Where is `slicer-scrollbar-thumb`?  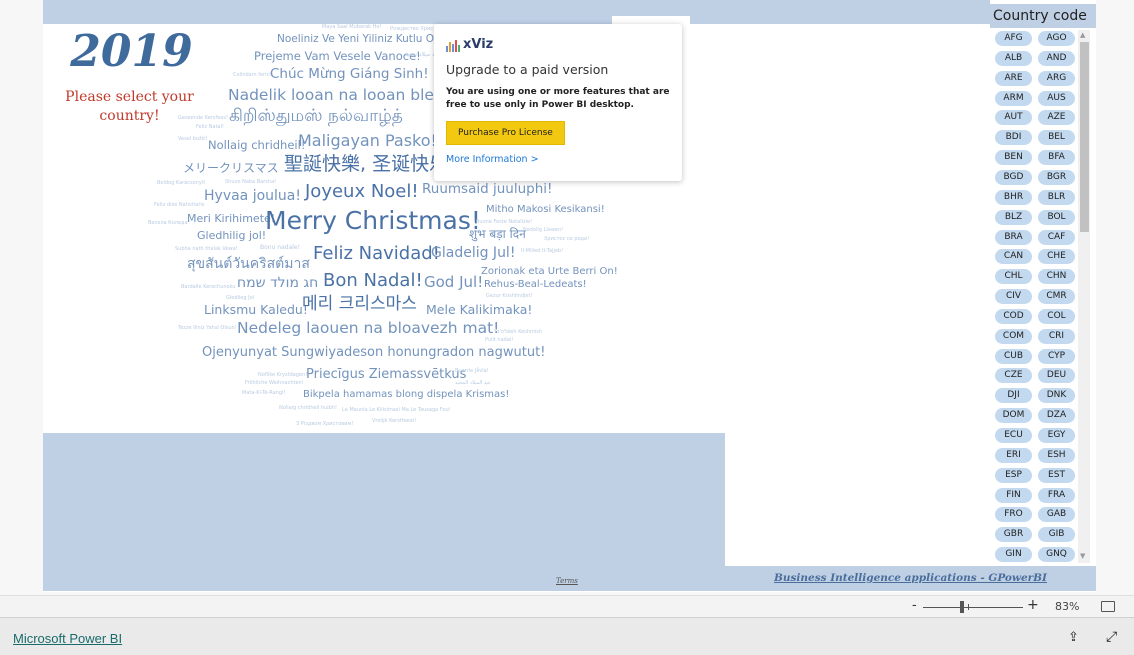
slicer-scrollbar-thumb is located at coordinates (1084, 137).